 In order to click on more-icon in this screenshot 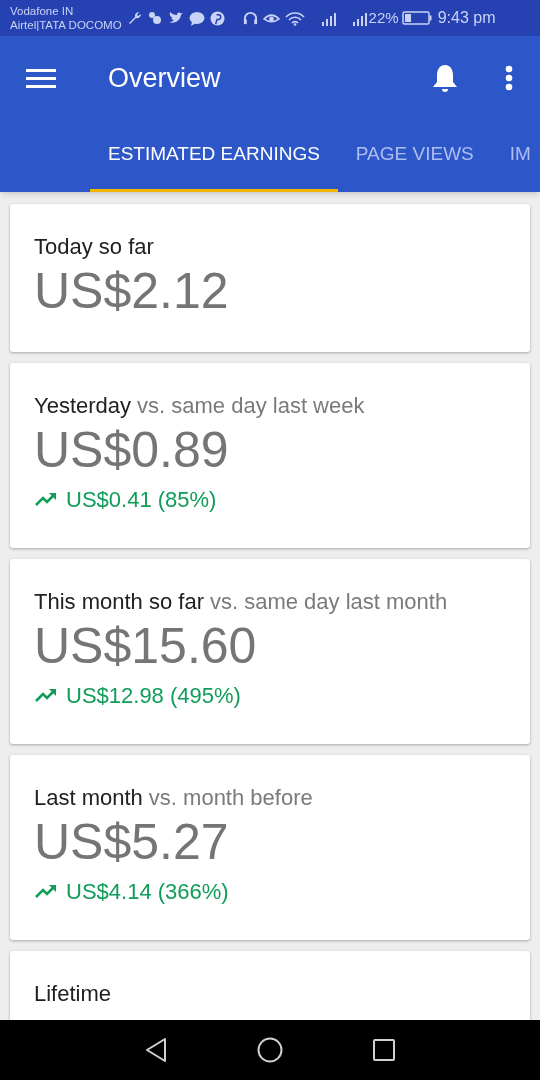, I will do `click(509, 78)`.